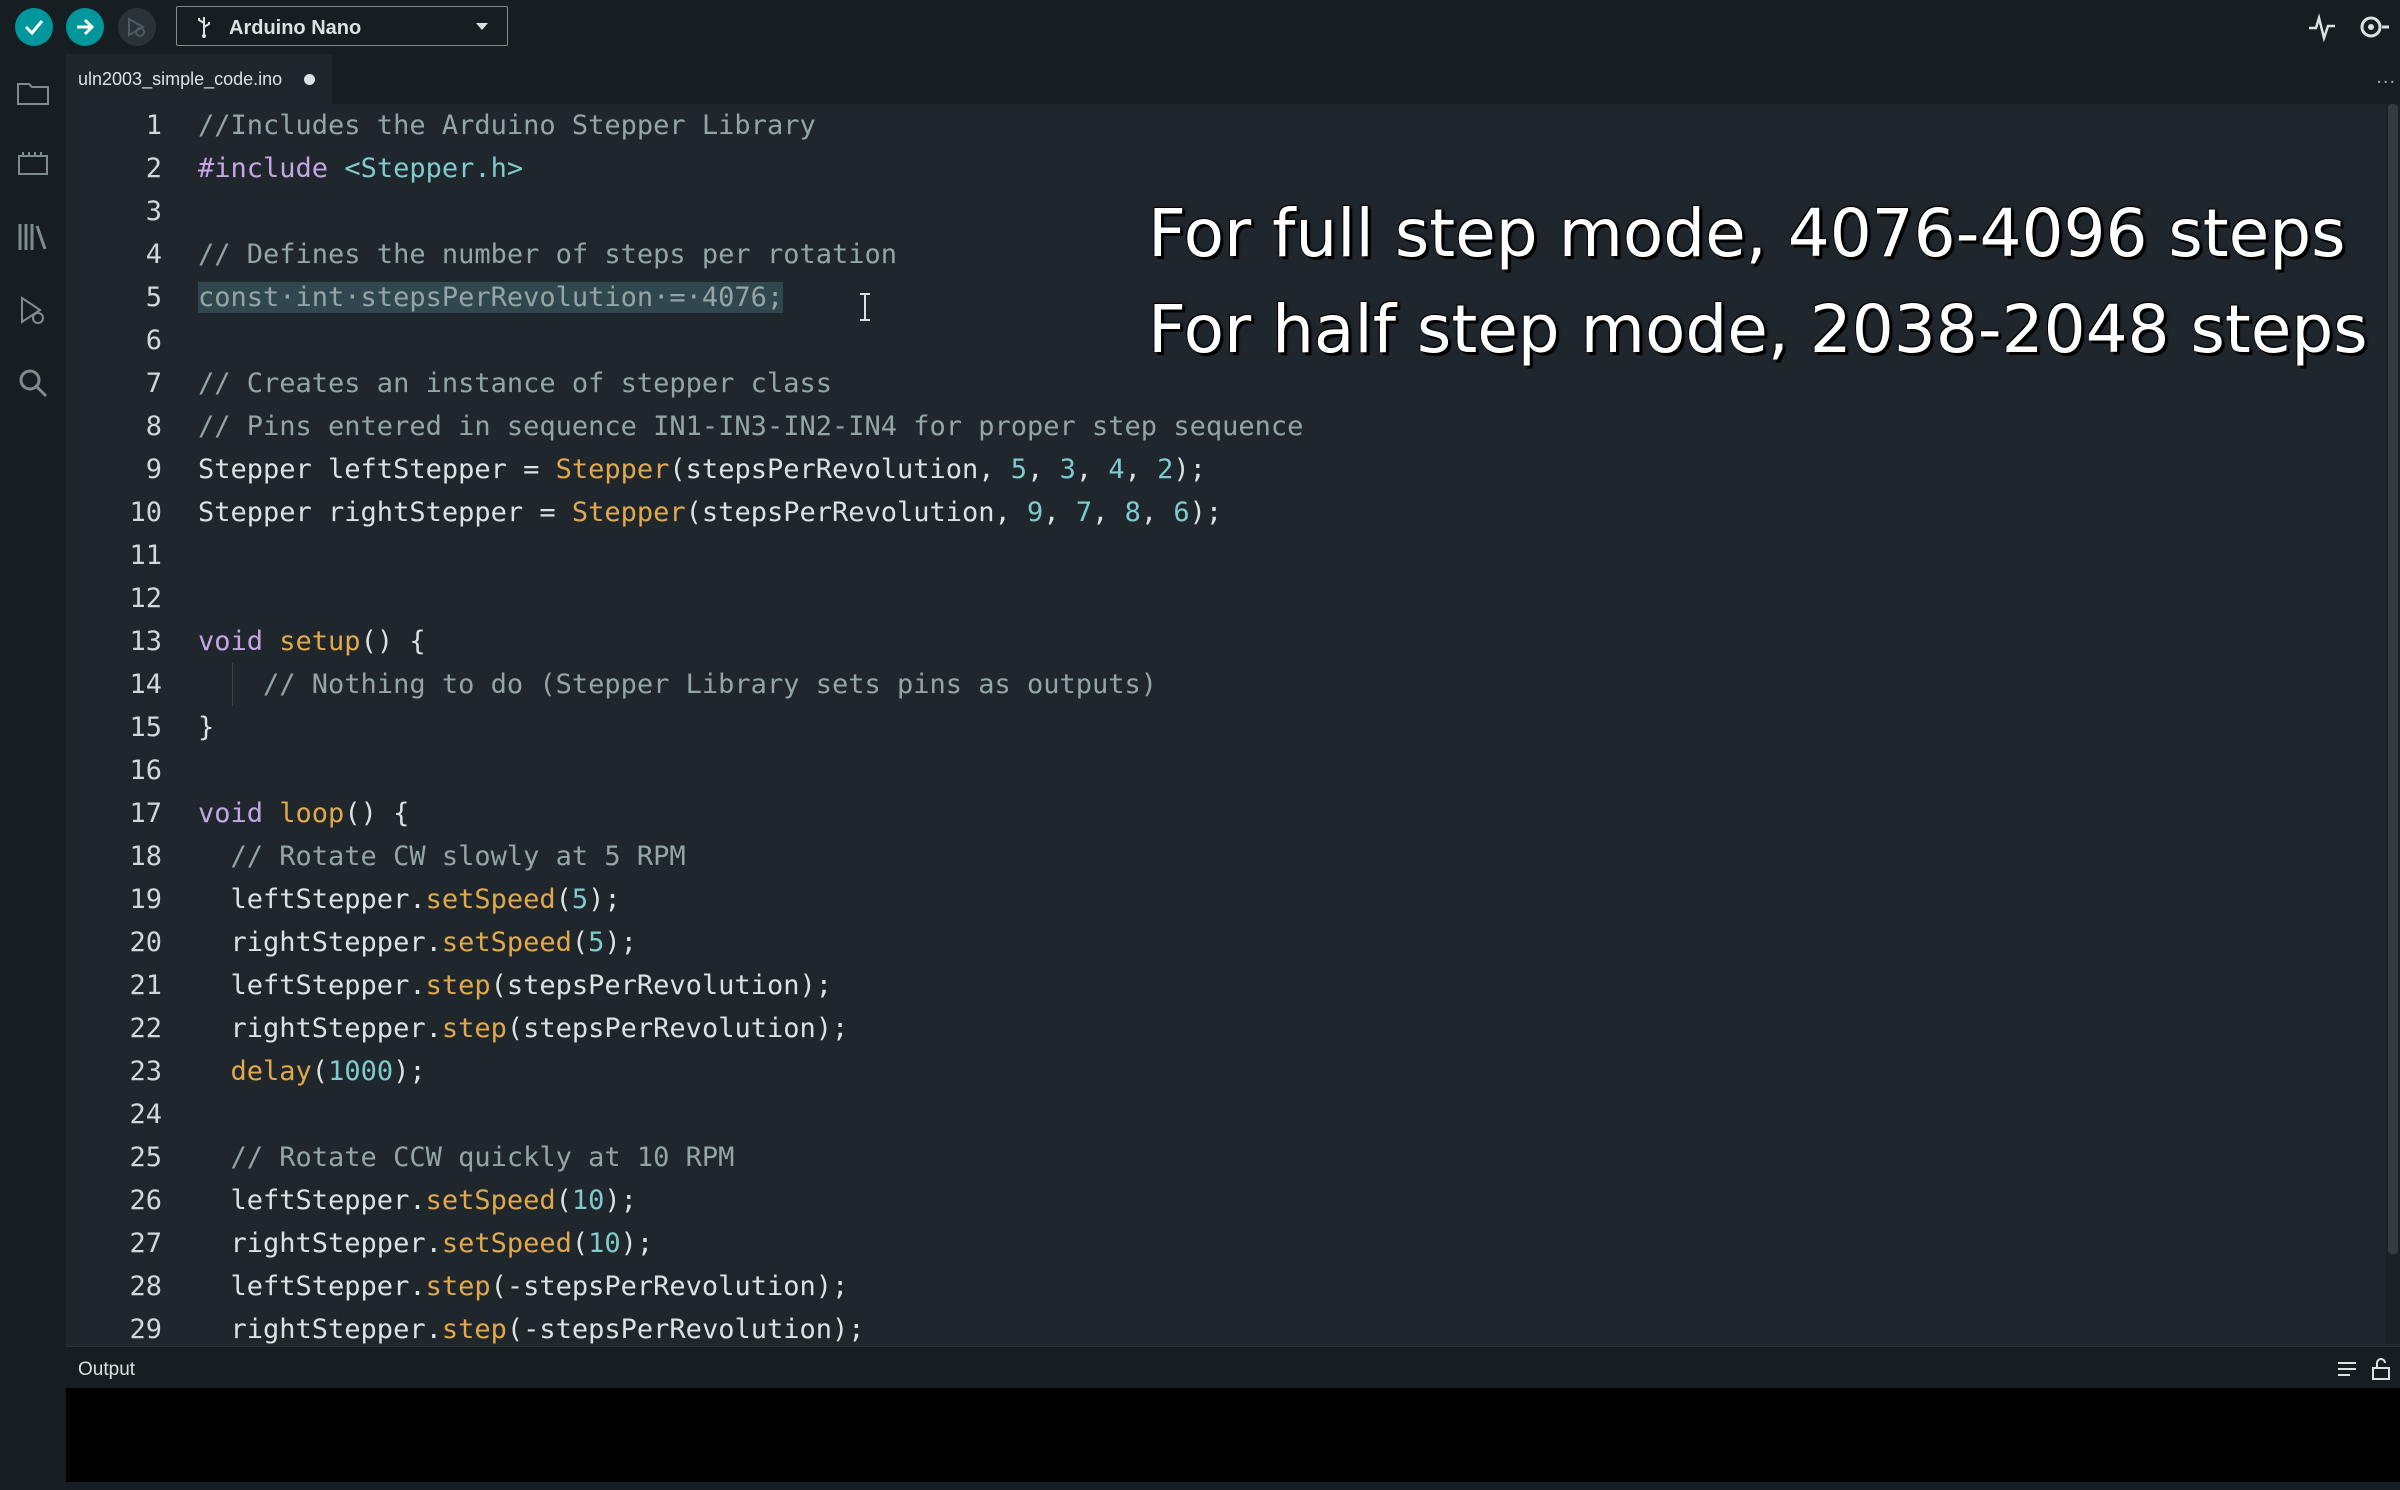 The width and height of the screenshot is (2400, 1490). What do you see at coordinates (1216, 1200) in the screenshot?
I see `code-line: 26 leftStepper.setSpeed(10);` at bounding box center [1216, 1200].